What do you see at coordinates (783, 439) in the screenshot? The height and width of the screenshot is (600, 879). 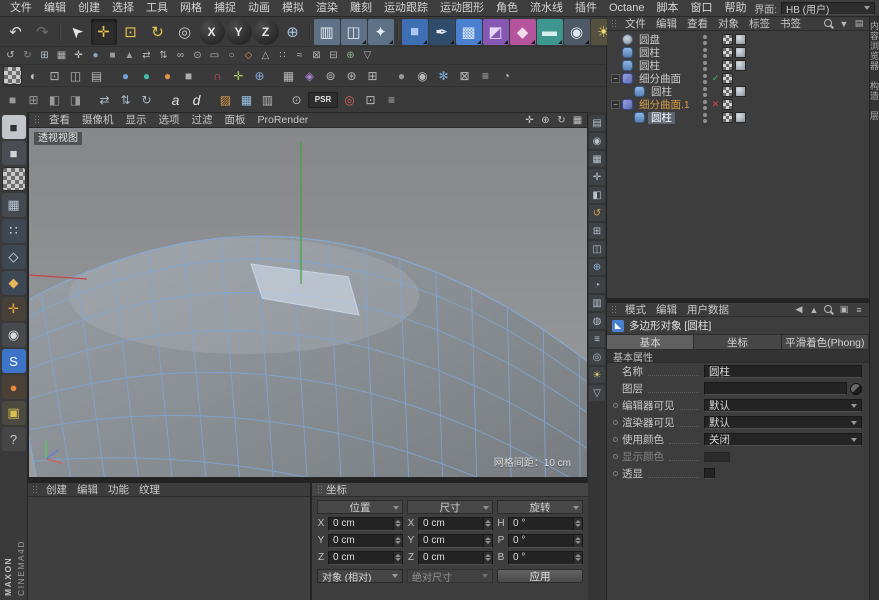 I see `dropdown: 关闭` at bounding box center [783, 439].